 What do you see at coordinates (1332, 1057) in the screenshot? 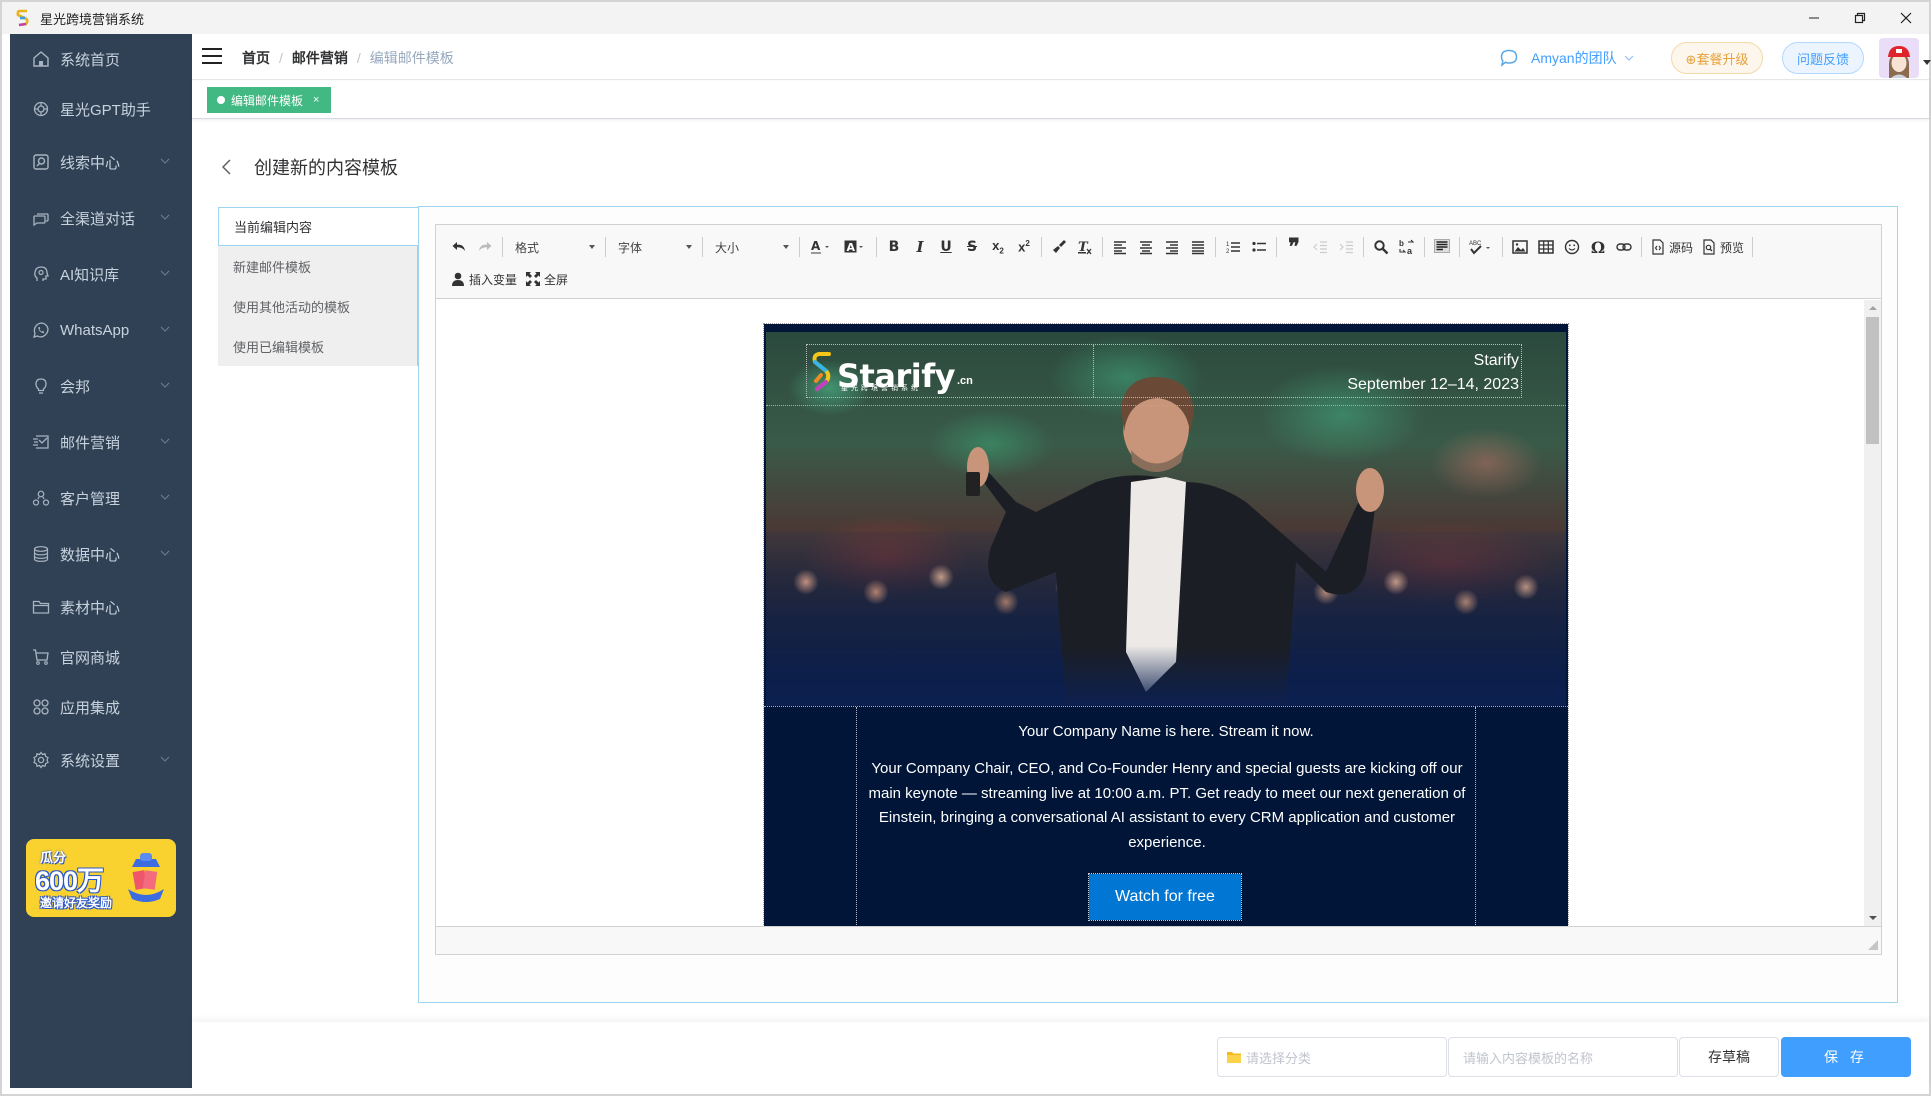
I see `category-select: 请选择分类` at bounding box center [1332, 1057].